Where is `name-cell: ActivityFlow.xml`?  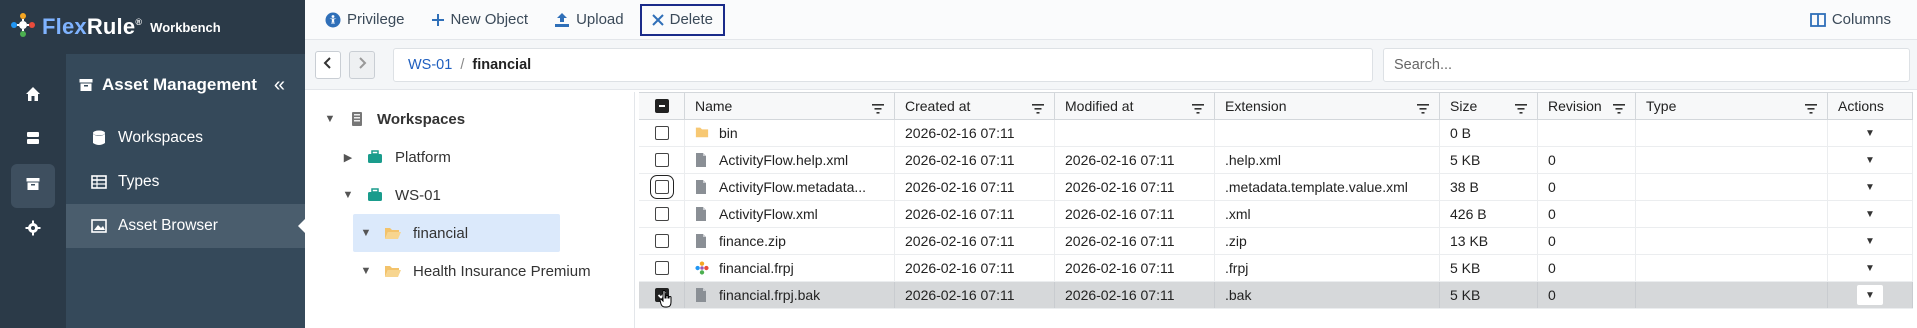 name-cell: ActivityFlow.xml is located at coordinates (790, 214).